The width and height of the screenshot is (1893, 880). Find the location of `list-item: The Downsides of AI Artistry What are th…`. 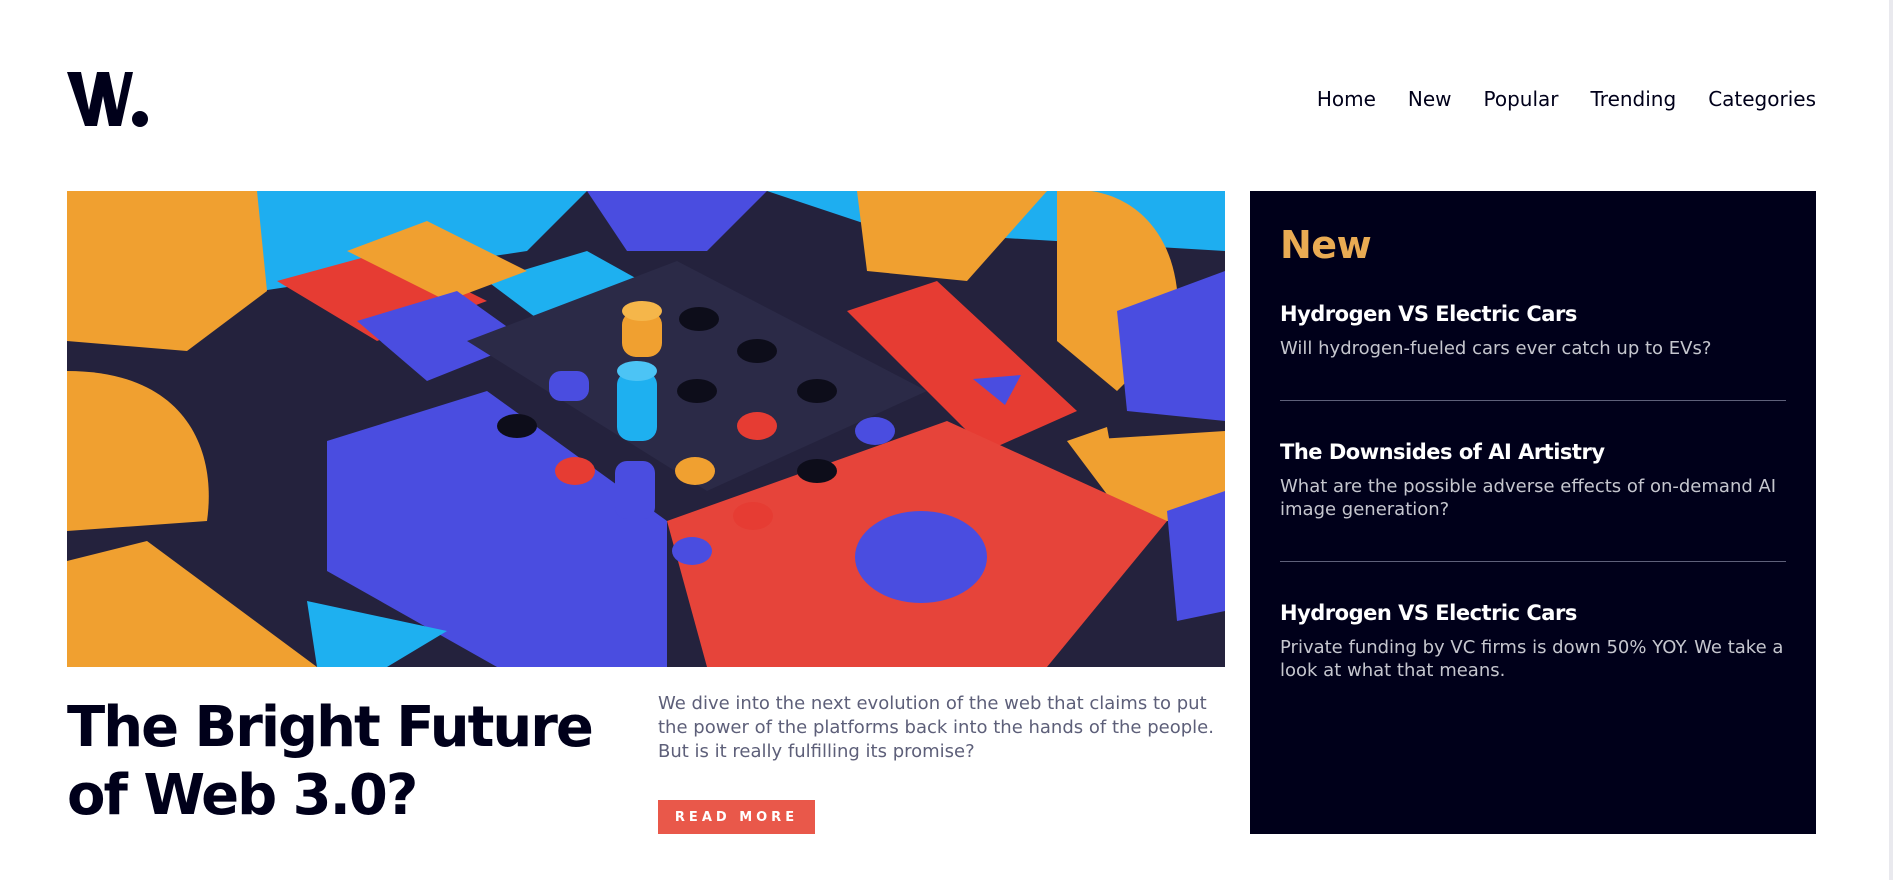

list-item: The Downsides of AI Artistry What are th… is located at coordinates (1533, 500).